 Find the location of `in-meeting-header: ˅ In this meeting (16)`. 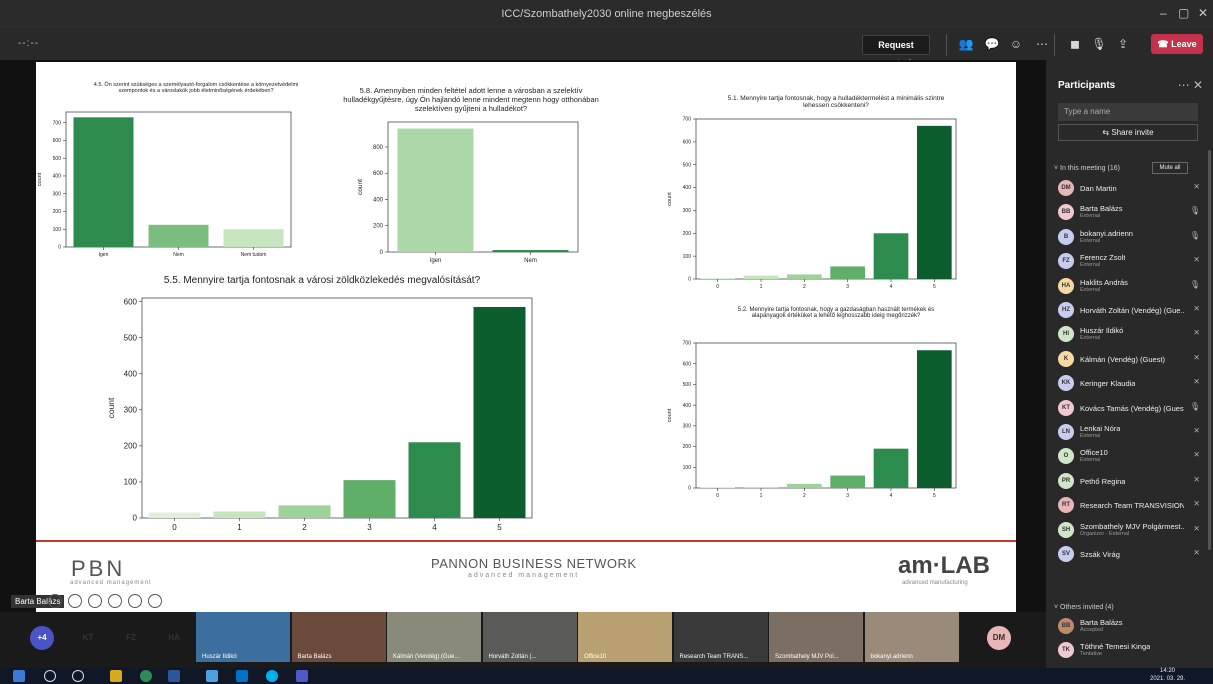

in-meeting-header: ˅ In this meeting (16) is located at coordinates (1087, 168).